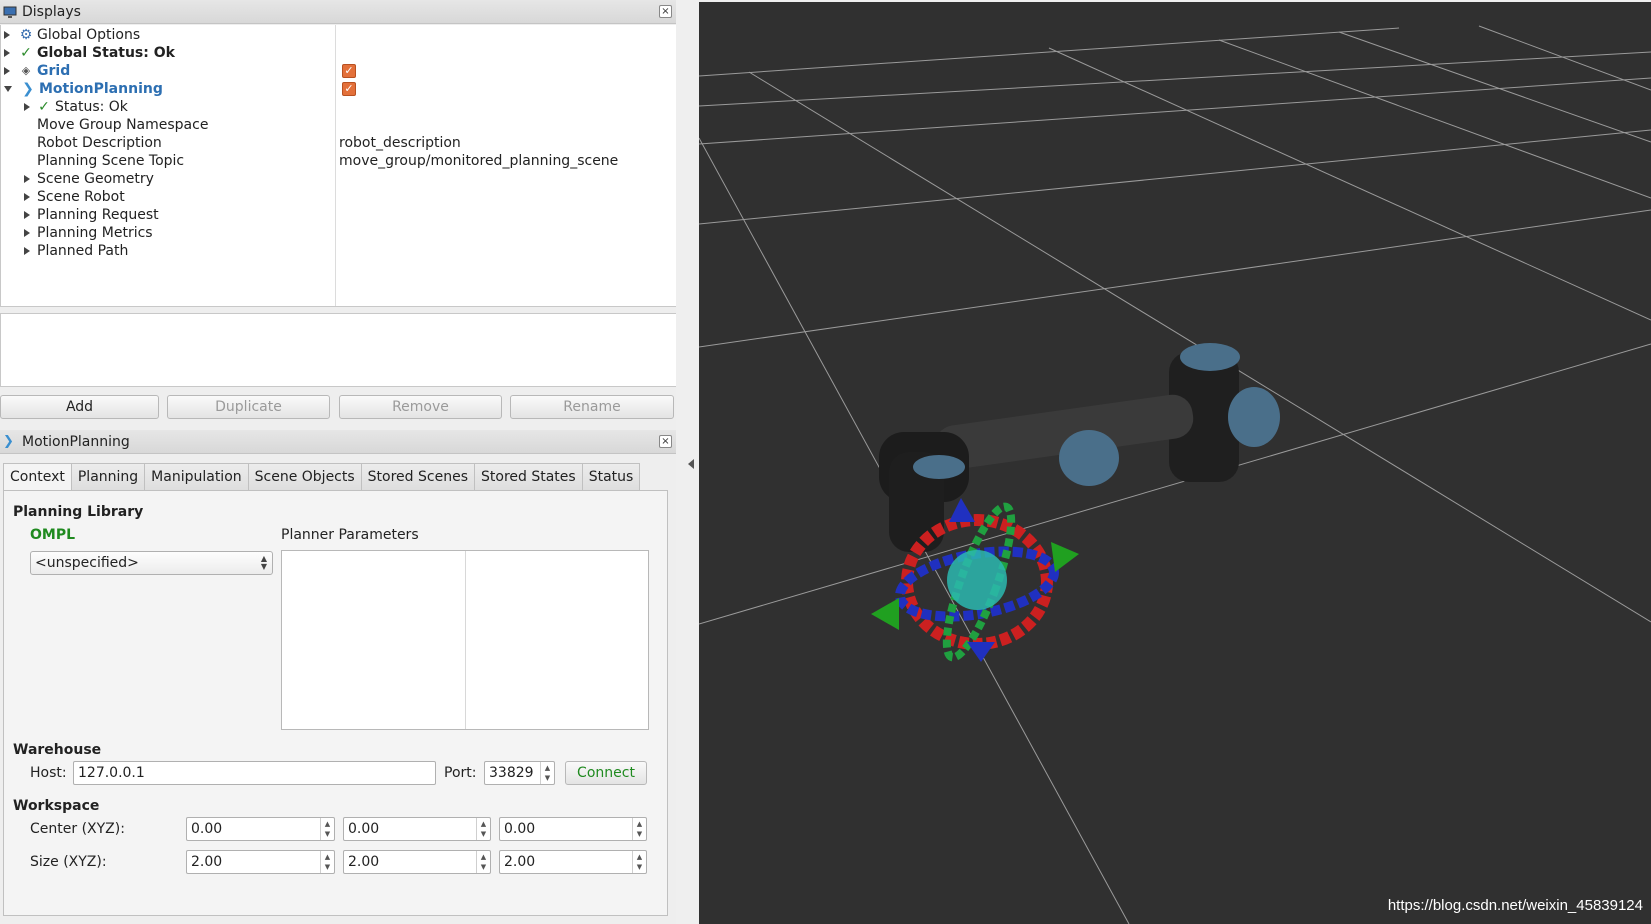 The image size is (1651, 924). What do you see at coordinates (339, 70) in the screenshot?
I see `tree-row-grid: ◈ Grid ✓` at bounding box center [339, 70].